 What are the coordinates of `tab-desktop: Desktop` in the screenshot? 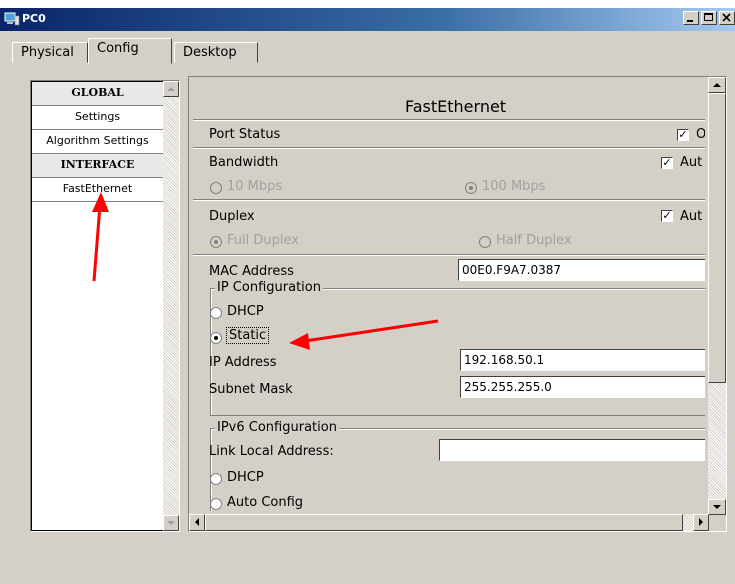 It's located at (216, 52).